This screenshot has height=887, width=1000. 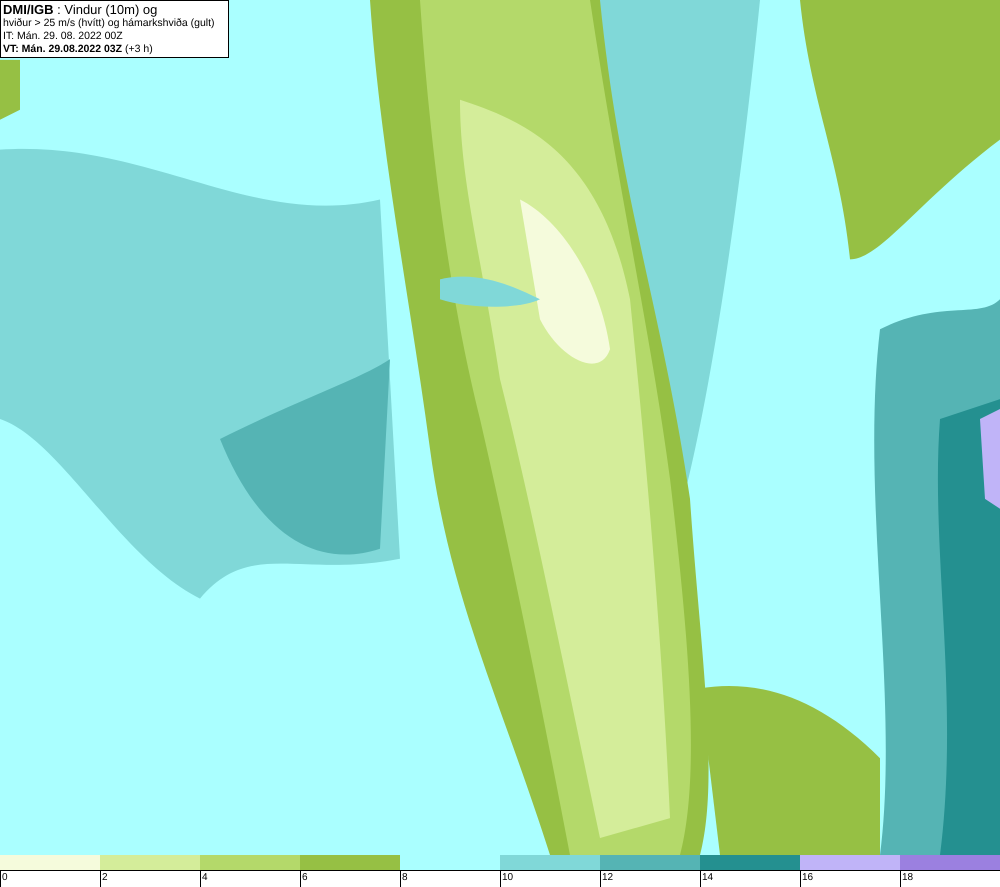 What do you see at coordinates (204, 877) in the screenshot?
I see `legend-label: 4` at bounding box center [204, 877].